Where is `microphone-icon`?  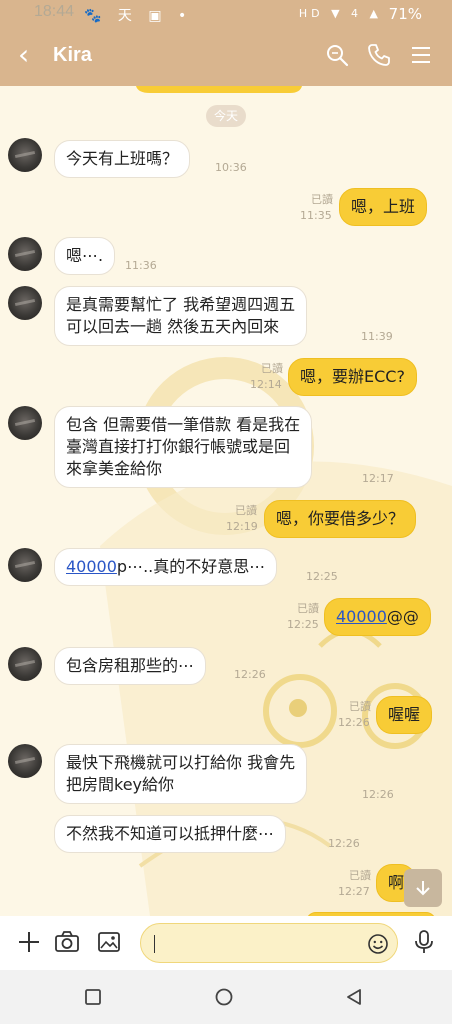
microphone-icon is located at coordinates (424, 942).